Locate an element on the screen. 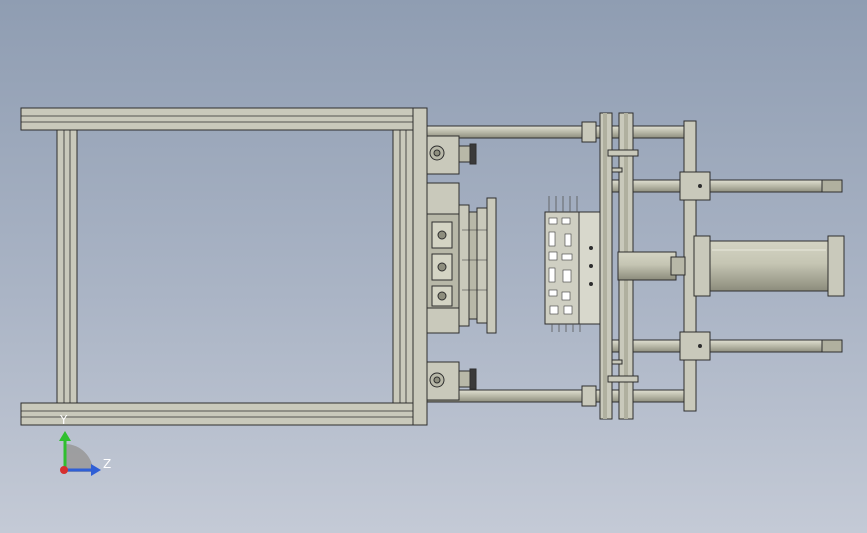 This screenshot has width=867, height=533. y-axis-label: Y is located at coordinates (64, 420).